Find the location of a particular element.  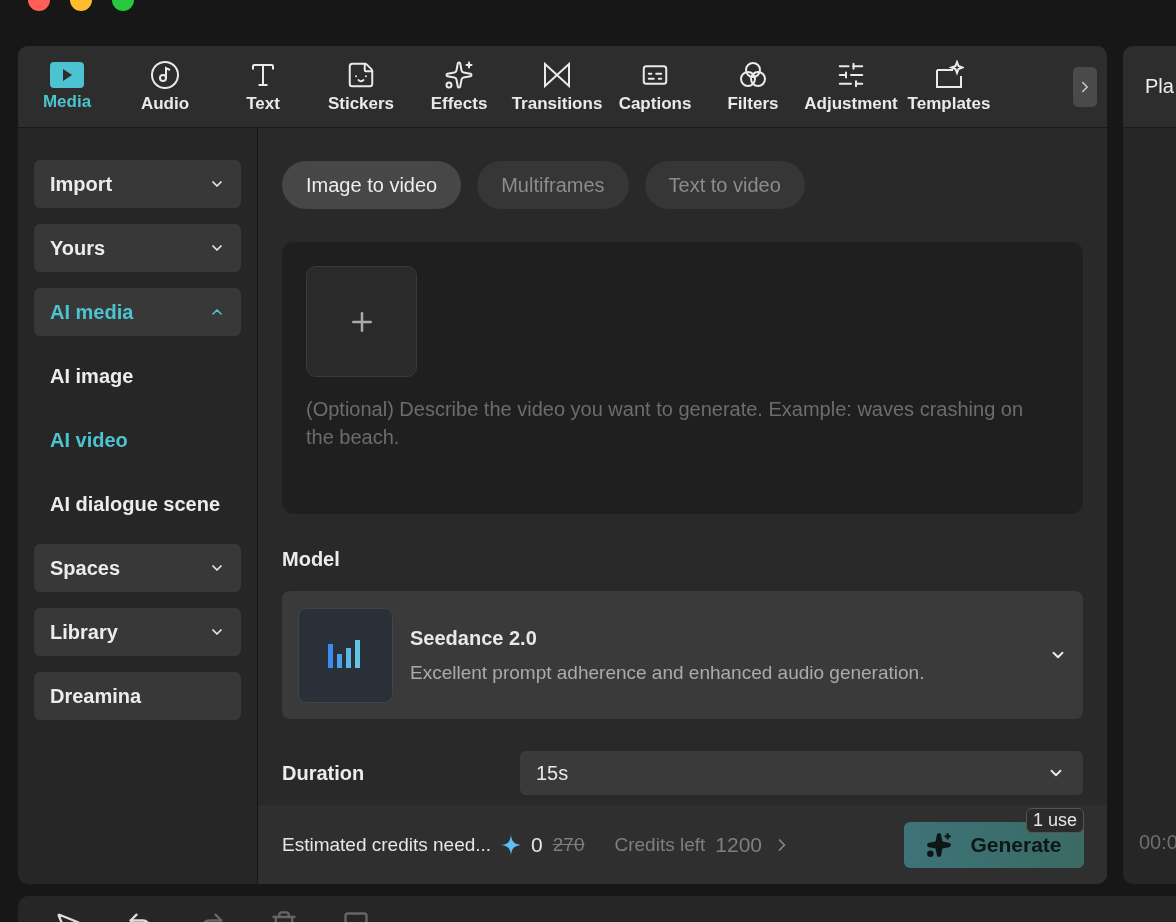

music-disc-icon is located at coordinates (165, 74).